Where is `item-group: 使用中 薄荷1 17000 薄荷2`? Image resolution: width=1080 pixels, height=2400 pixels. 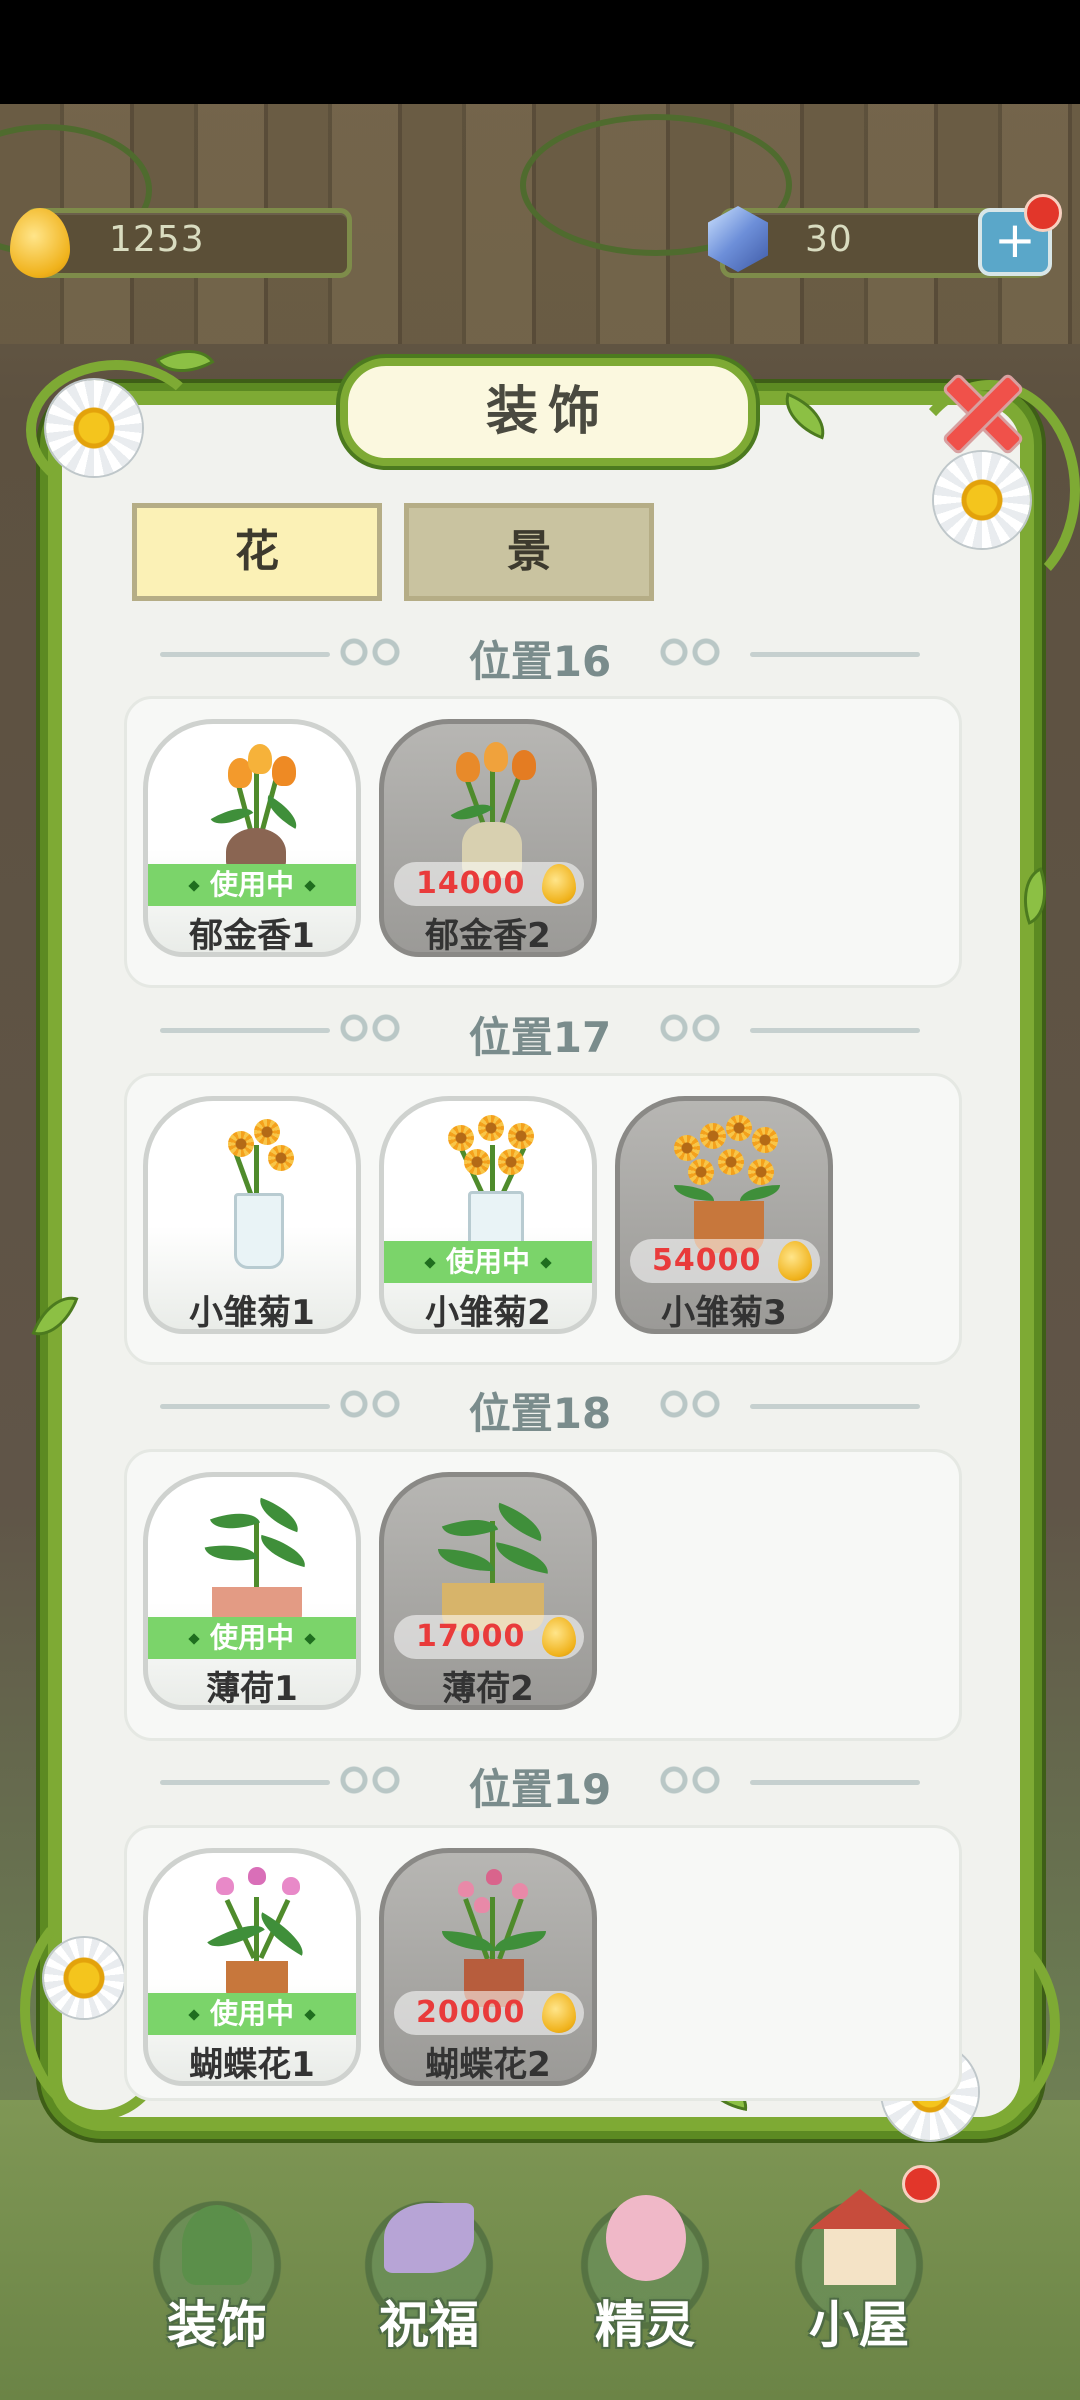
item-group: 使用中 薄荷1 17000 薄荷2 is located at coordinates (543, 1595).